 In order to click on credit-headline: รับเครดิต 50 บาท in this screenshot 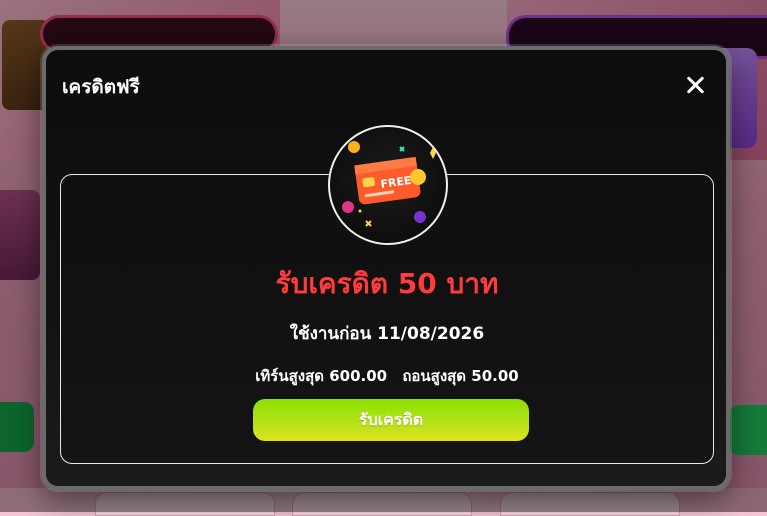, I will do `click(387, 283)`.